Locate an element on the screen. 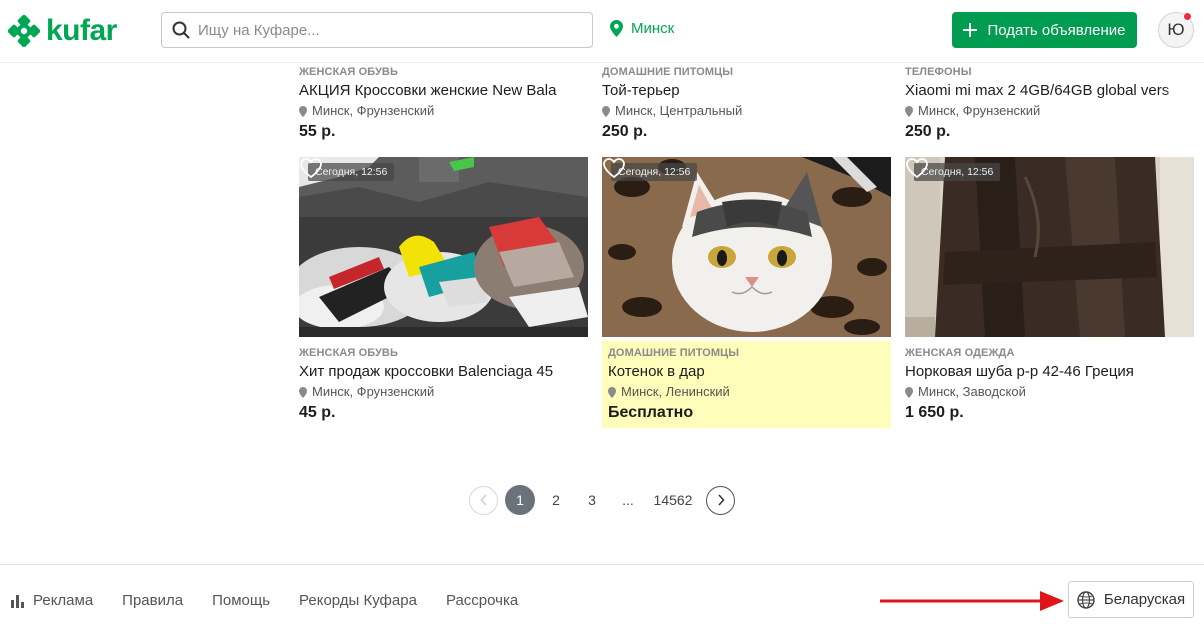 Image resolution: width=1204 pixels, height=630 pixels. page-button-last: 14562 is located at coordinates (673, 500).